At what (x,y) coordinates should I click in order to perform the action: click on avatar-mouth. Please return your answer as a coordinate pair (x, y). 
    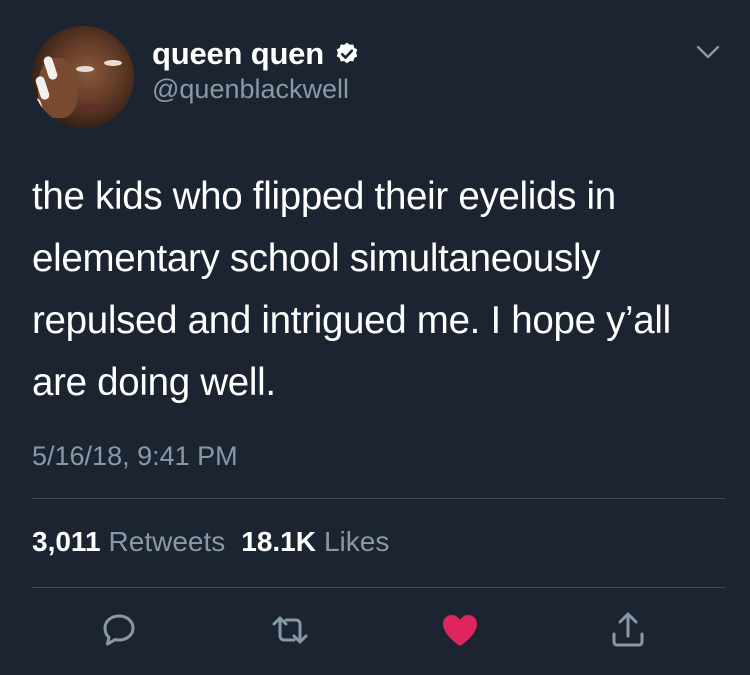
    Looking at the image, I should click on (91, 108).